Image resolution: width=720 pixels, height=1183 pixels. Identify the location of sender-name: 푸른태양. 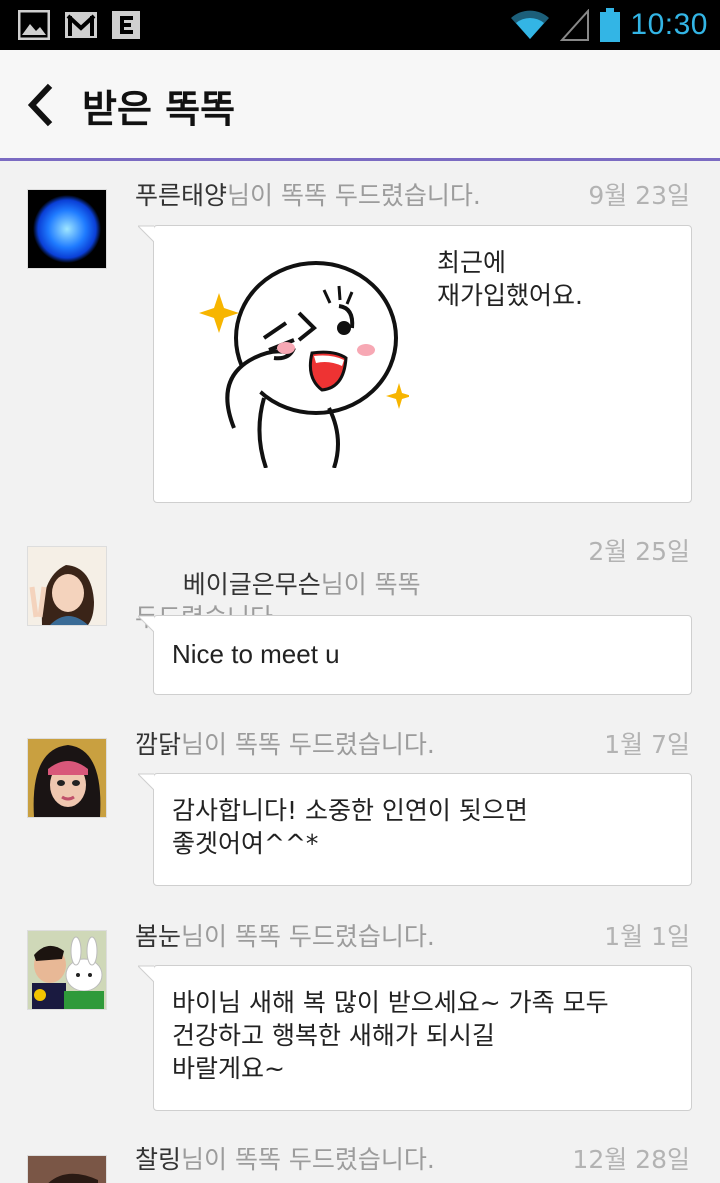
(181, 195).